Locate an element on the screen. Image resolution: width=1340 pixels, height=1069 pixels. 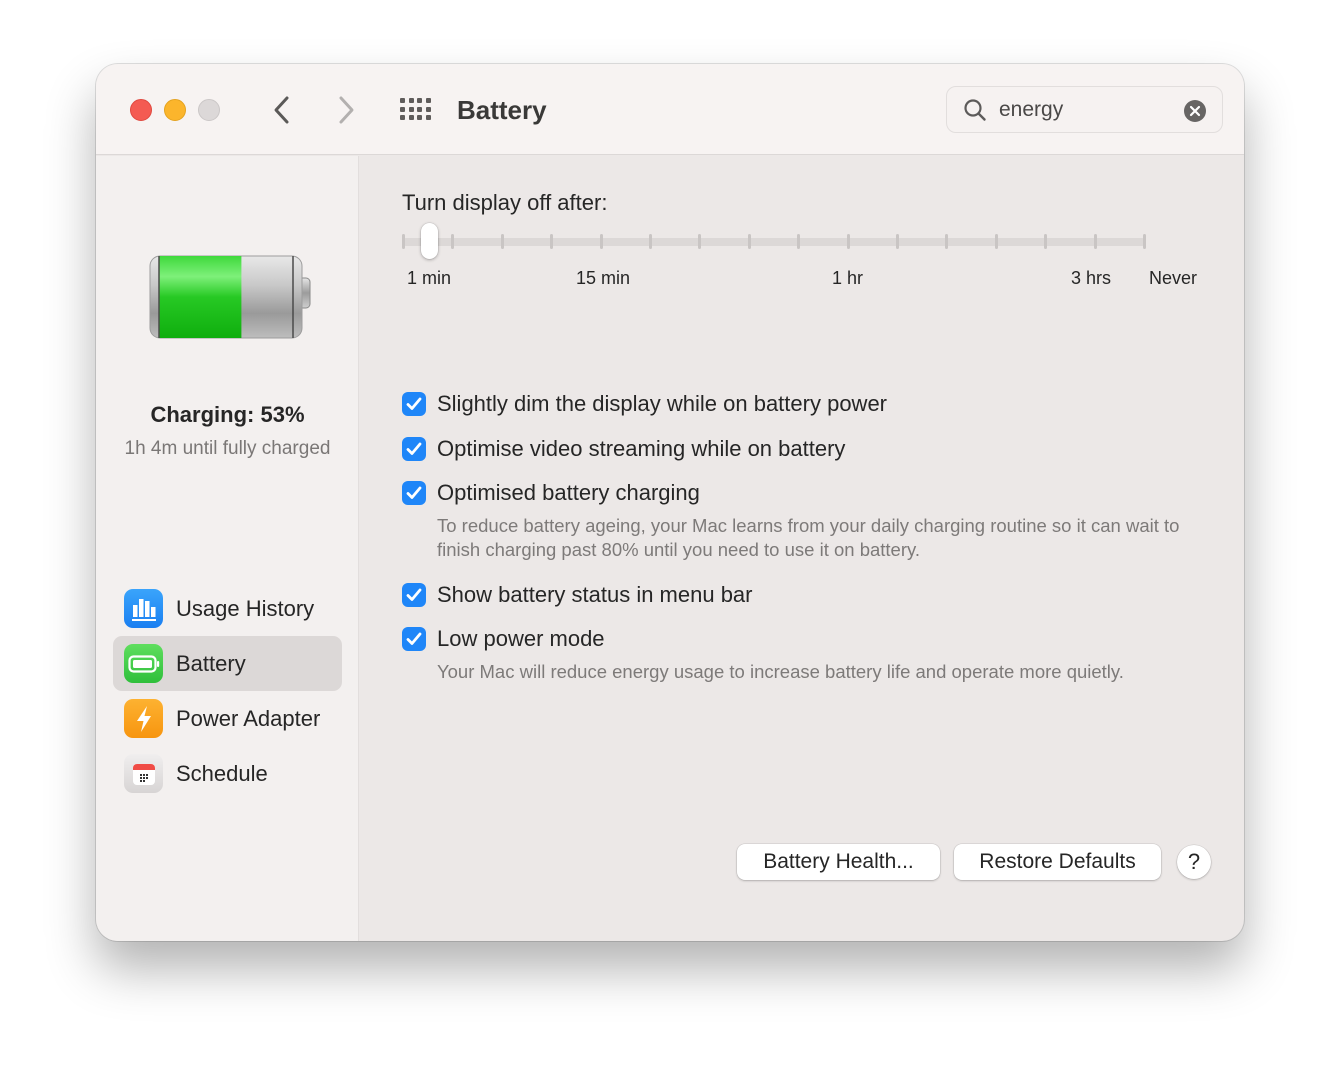
slider-track is located at coordinates (774, 242).